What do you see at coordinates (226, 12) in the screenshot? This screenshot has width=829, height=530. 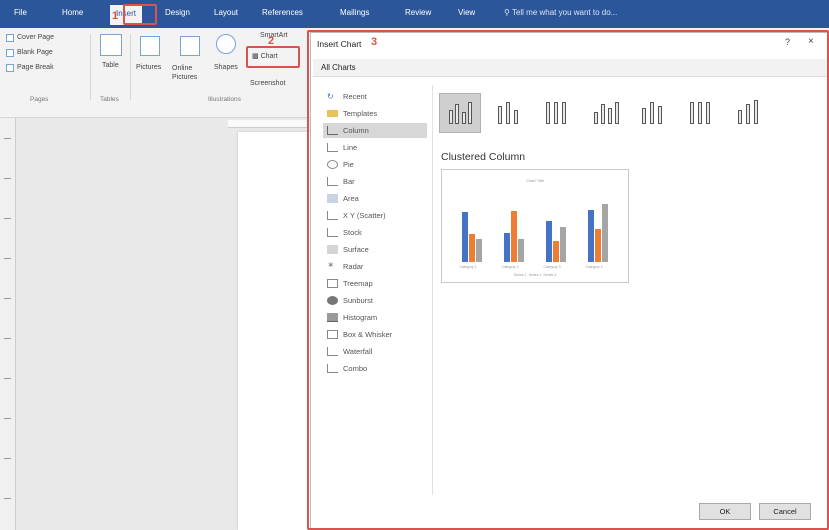 I see `tab-layout: Layout` at bounding box center [226, 12].